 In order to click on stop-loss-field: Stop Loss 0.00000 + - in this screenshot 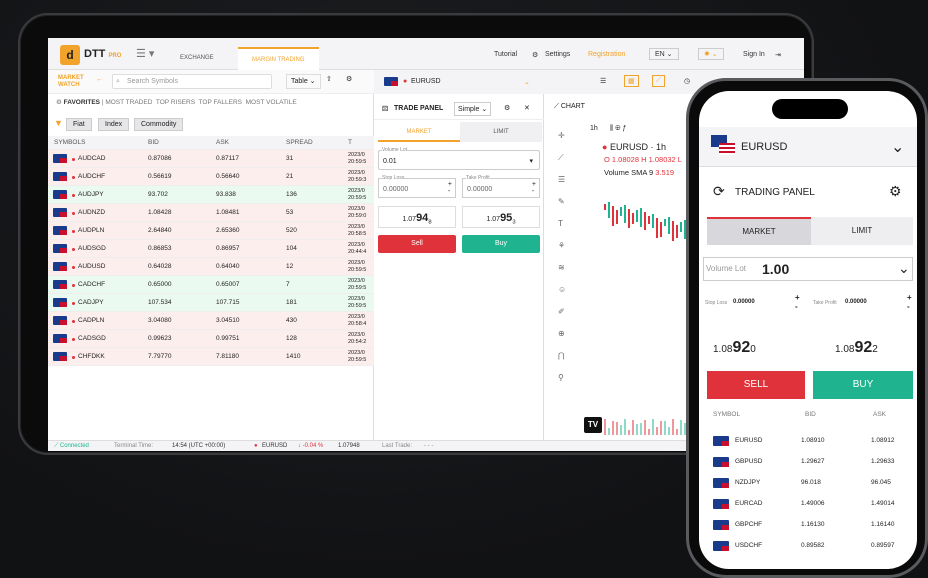, I will do `click(417, 186)`.